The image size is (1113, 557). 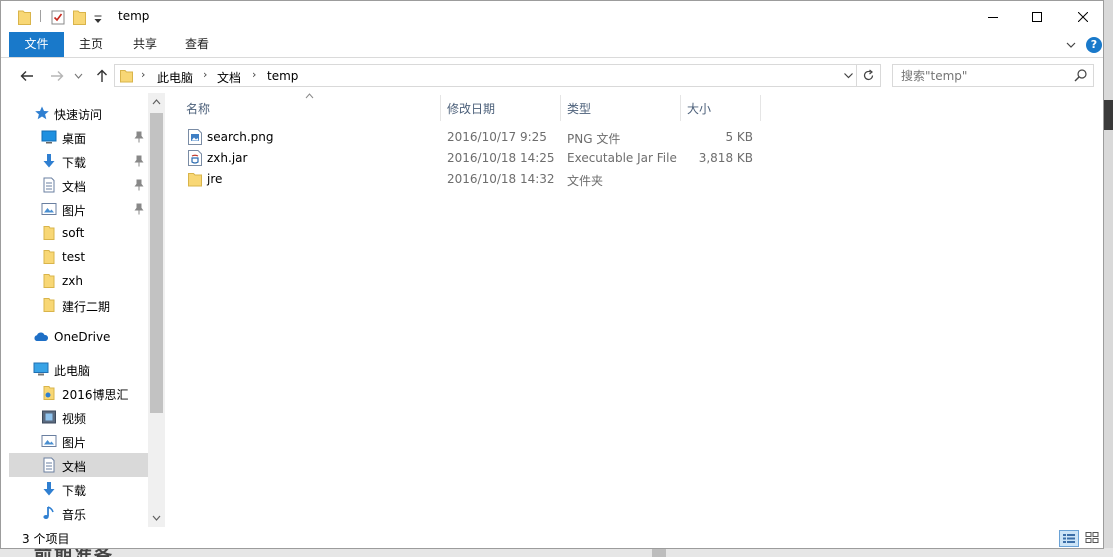 What do you see at coordinates (659, 552) in the screenshot?
I see `background-scroll-bar` at bounding box center [659, 552].